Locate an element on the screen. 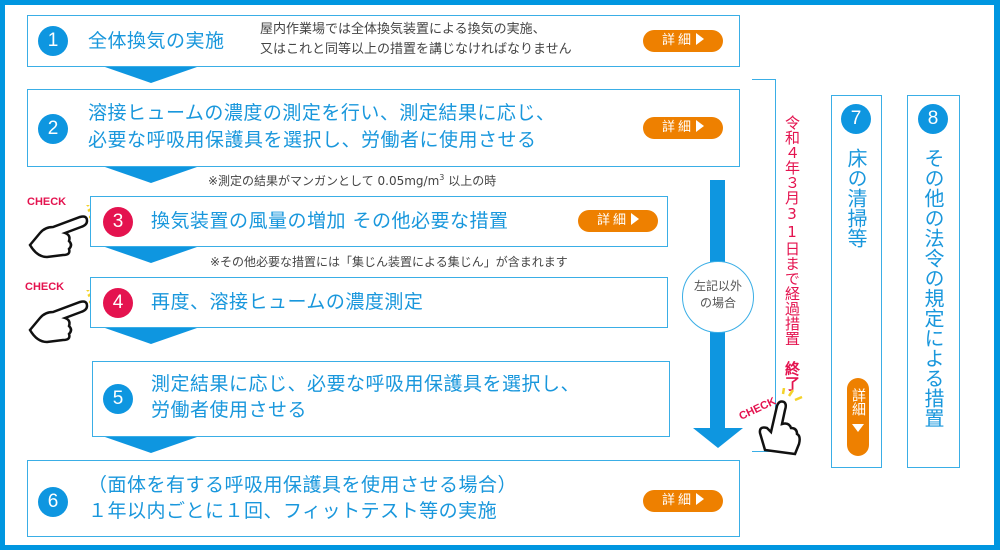 The image size is (1000, 550). step-2-number: 2 is located at coordinates (53, 129).